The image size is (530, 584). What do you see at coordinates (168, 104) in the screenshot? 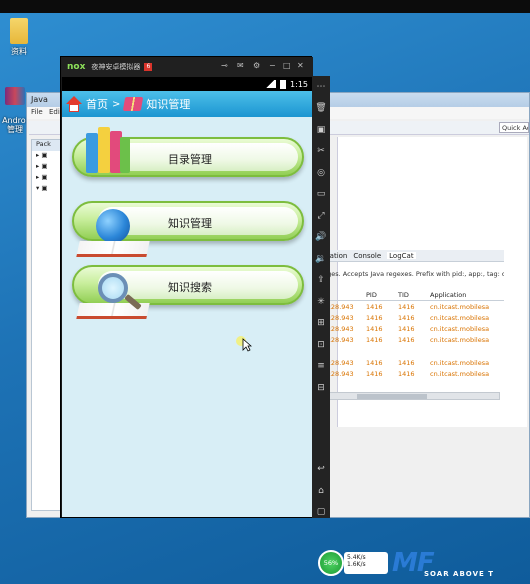
I see `breadcrumb-current: 知识管理` at bounding box center [168, 104].